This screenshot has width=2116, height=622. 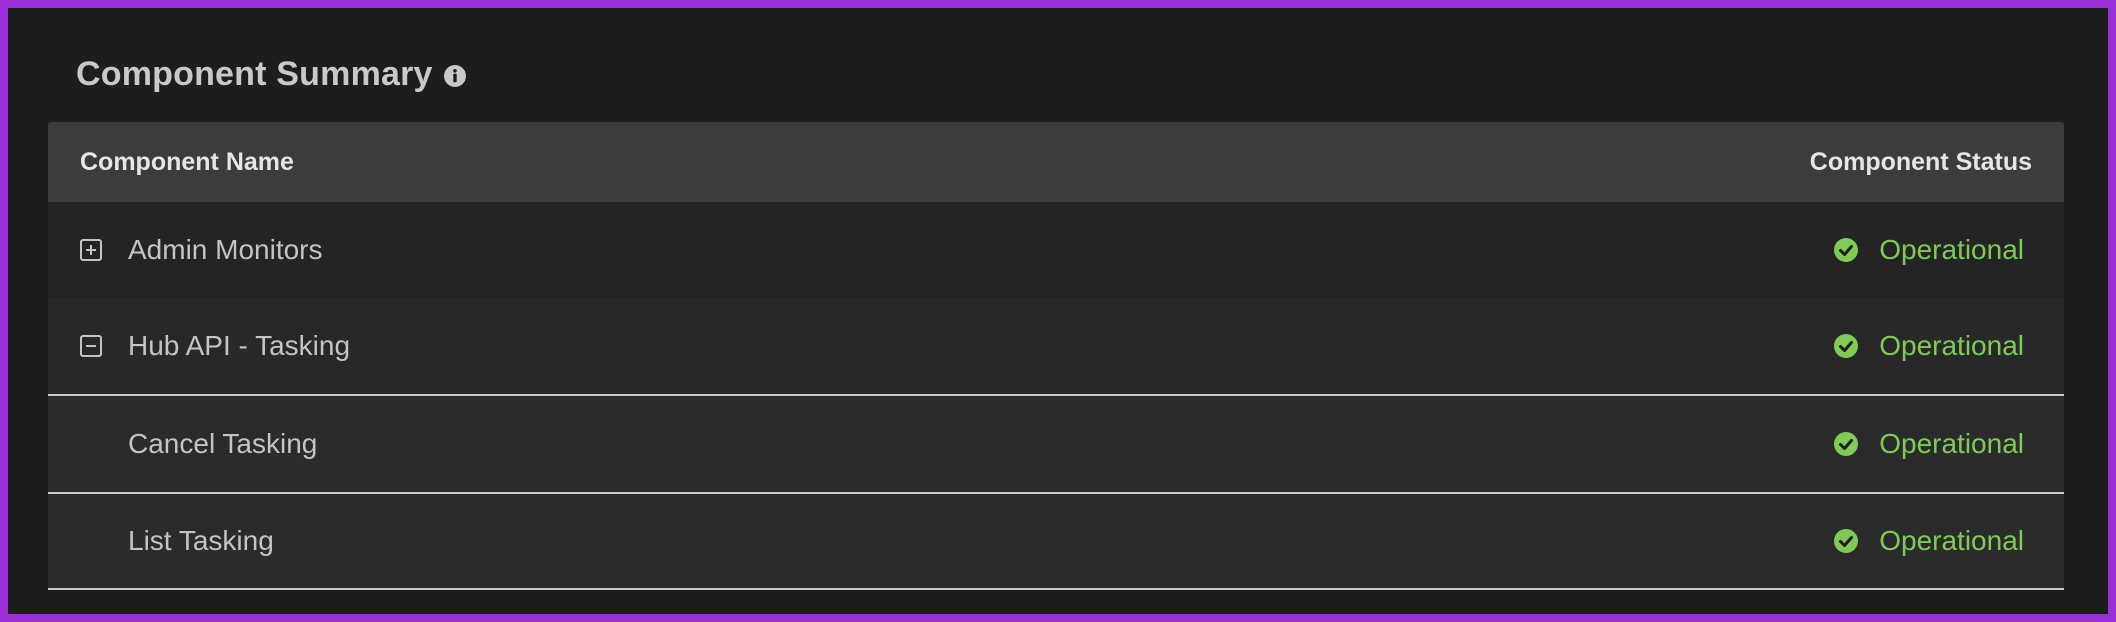 What do you see at coordinates (223, 443) in the screenshot?
I see `component-name: Cancel Tasking` at bounding box center [223, 443].